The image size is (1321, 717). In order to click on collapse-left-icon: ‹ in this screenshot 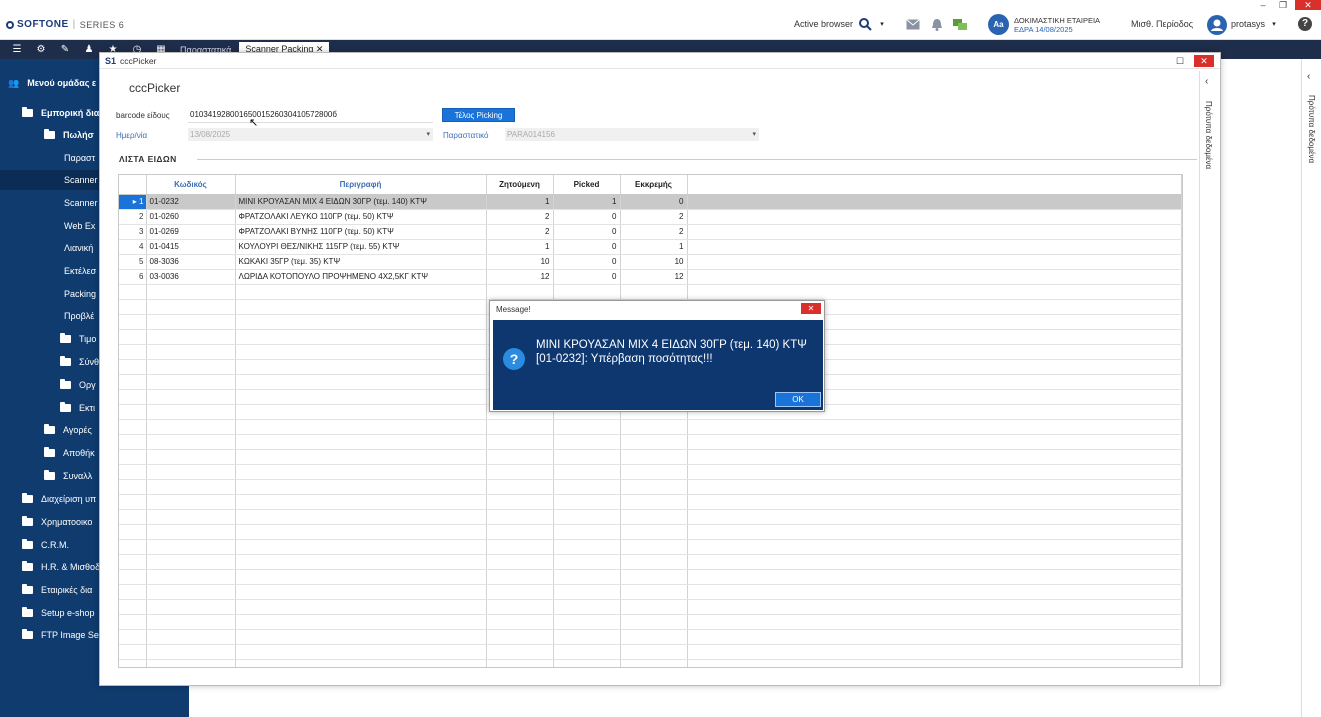, I will do `click(1308, 76)`.